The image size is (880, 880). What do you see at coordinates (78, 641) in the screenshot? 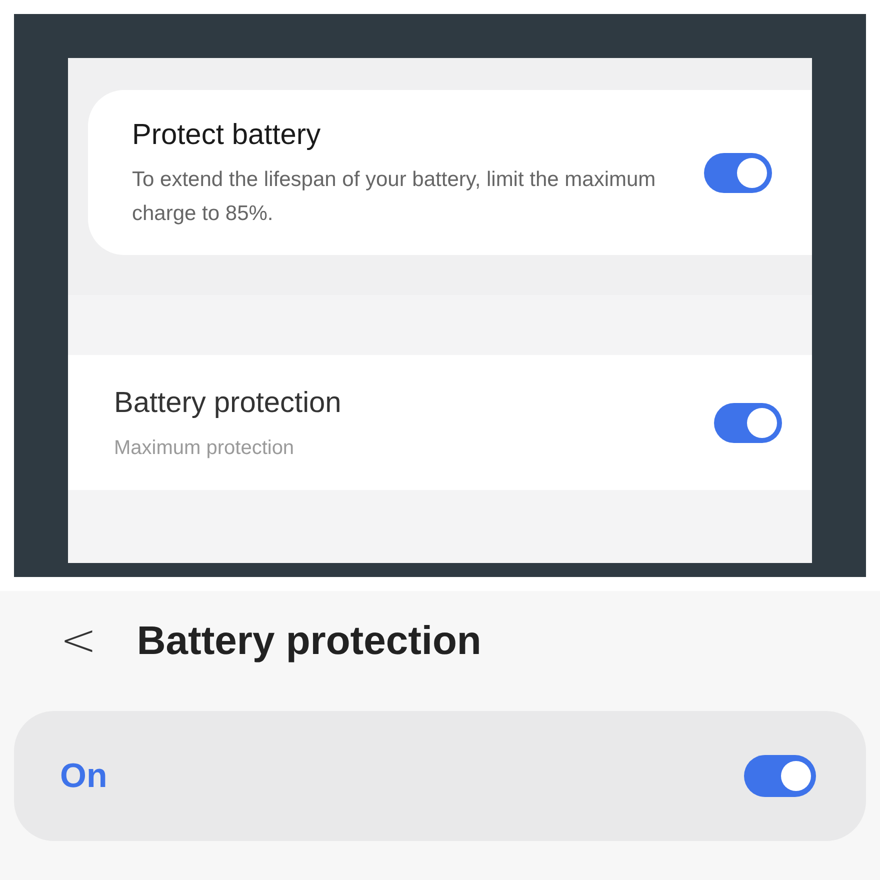
I see `back-button: <` at bounding box center [78, 641].